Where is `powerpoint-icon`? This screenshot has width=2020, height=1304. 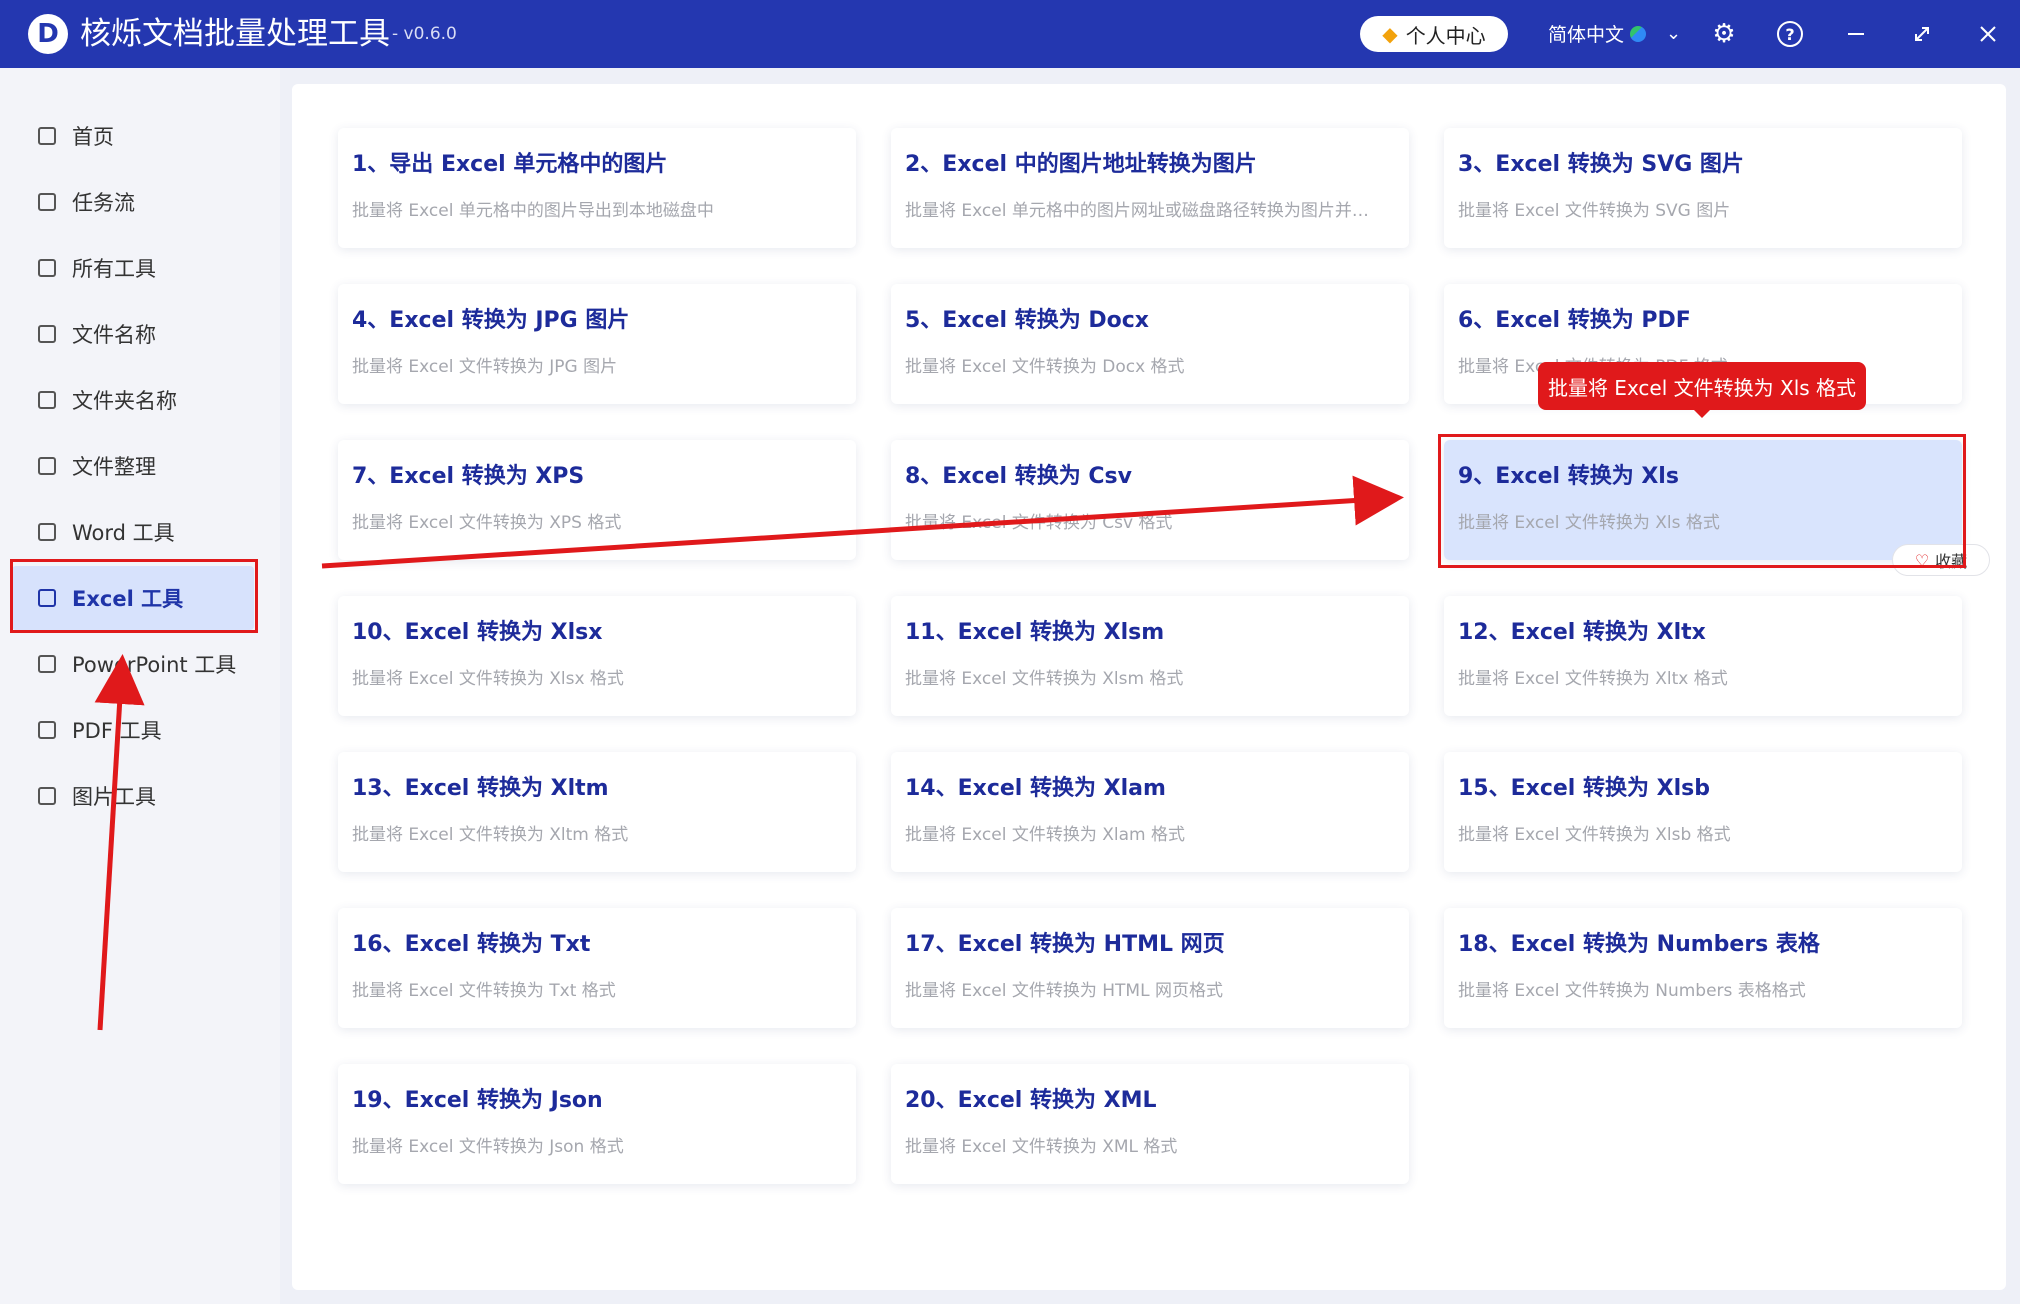
powerpoint-icon is located at coordinates (47, 664).